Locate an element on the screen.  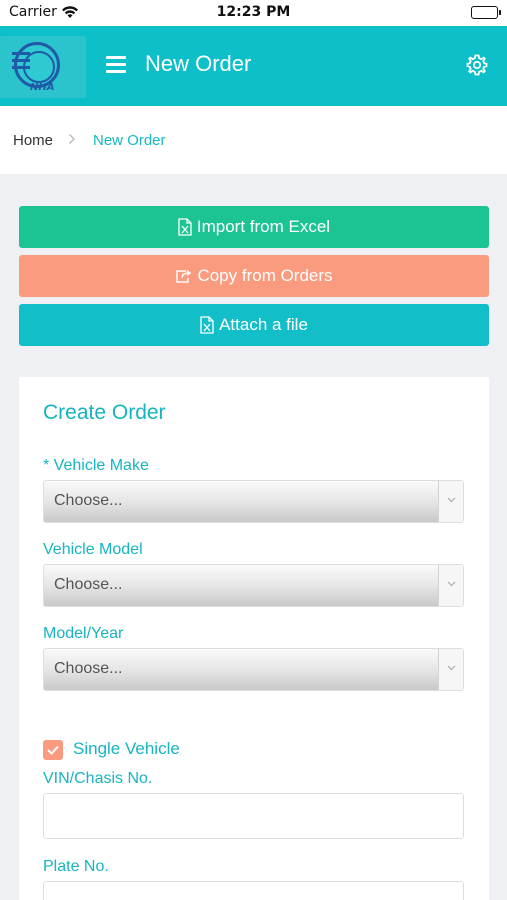
page-title: New Order is located at coordinates (198, 63).